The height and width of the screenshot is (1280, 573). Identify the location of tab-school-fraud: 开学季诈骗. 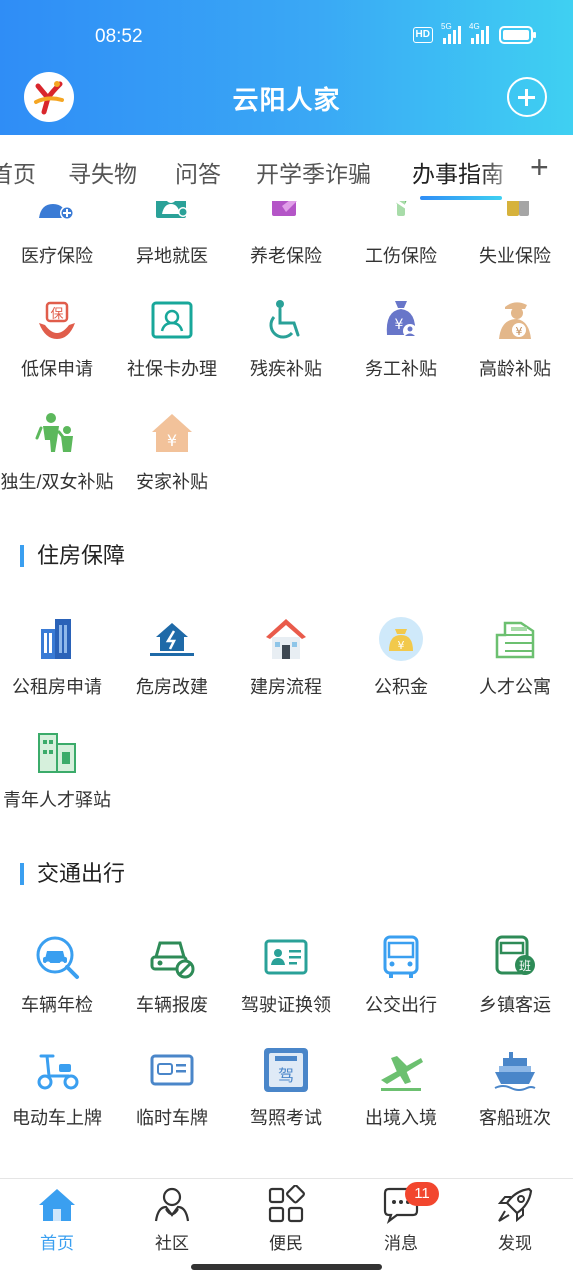
(313, 172).